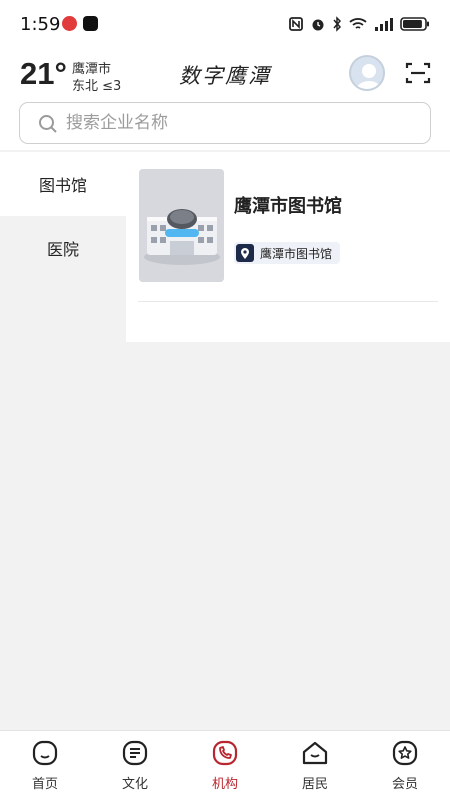  What do you see at coordinates (69, 23) in the screenshot?
I see `metro-app-icon` at bounding box center [69, 23].